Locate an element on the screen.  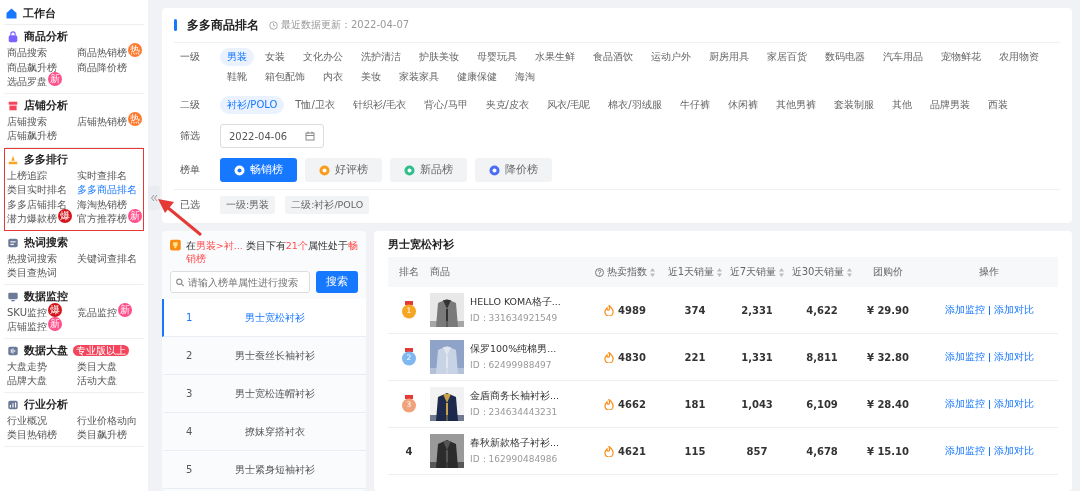
category-option: 食品酒饮 is located at coordinates (613, 57).